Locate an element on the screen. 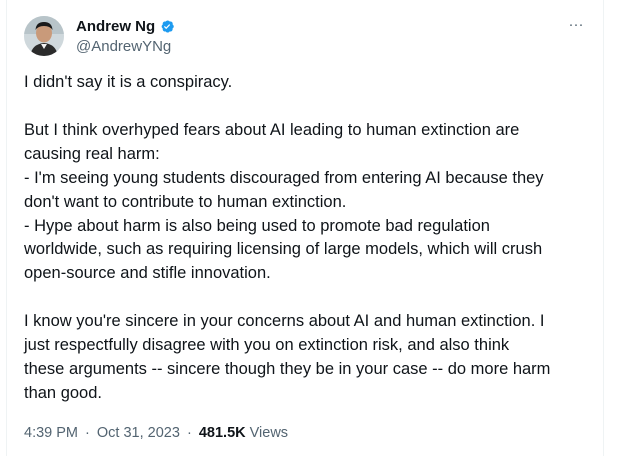  tweet-metadata: 4:39 PM · Oct 31, 2023 · 481.5K Views is located at coordinates (156, 433).